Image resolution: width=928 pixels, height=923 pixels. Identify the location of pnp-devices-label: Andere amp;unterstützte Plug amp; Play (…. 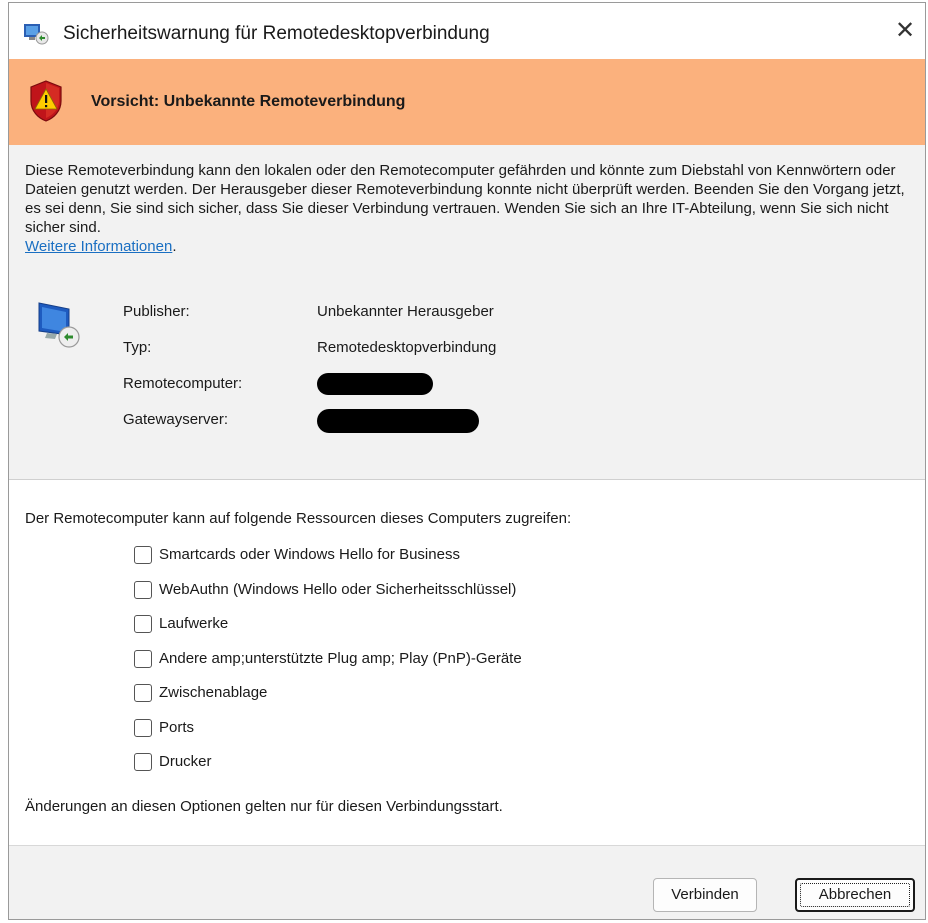
(340, 658).